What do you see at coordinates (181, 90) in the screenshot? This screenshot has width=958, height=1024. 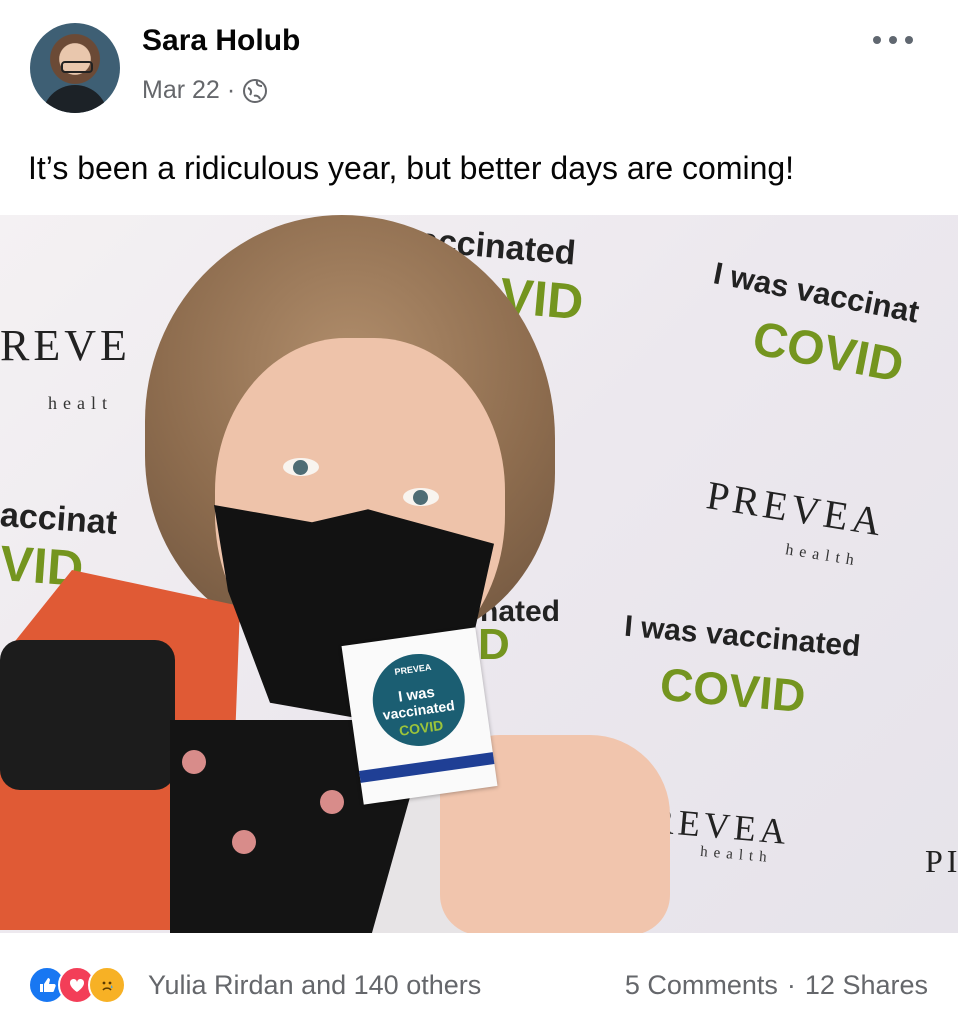 I see `post-date: Mar 22` at bounding box center [181, 90].